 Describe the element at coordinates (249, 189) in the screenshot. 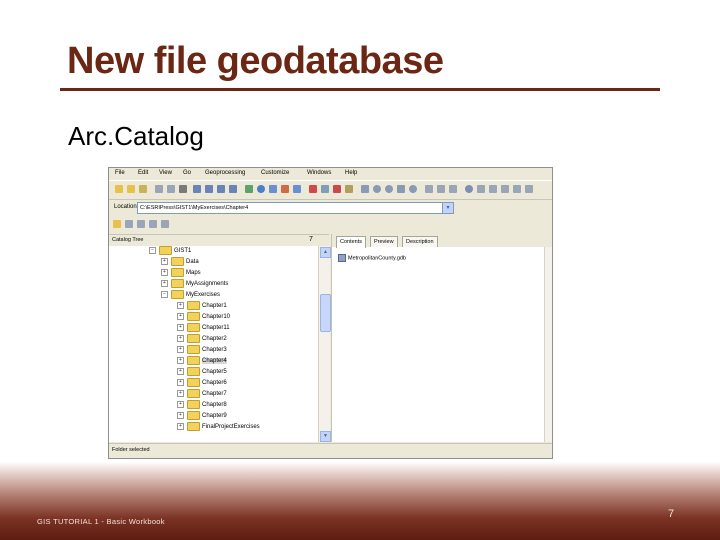

I see `launch-arcmap-icon` at that location.